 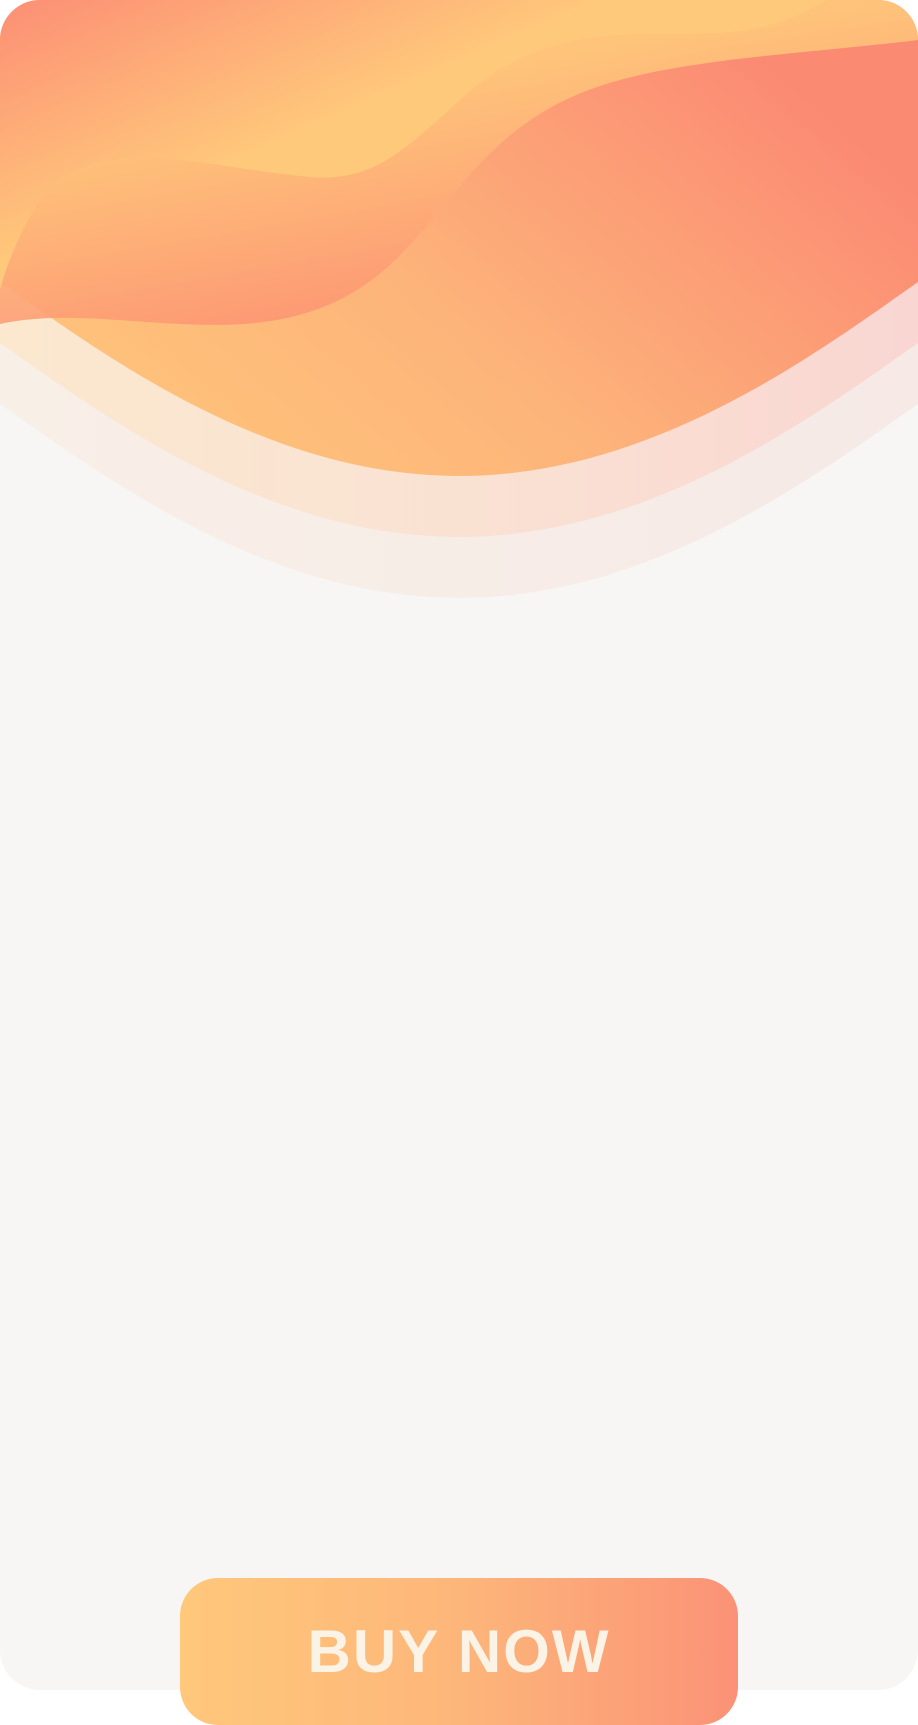 I want to click on buy-now-label: BUY NOW, so click(x=459, y=1651).